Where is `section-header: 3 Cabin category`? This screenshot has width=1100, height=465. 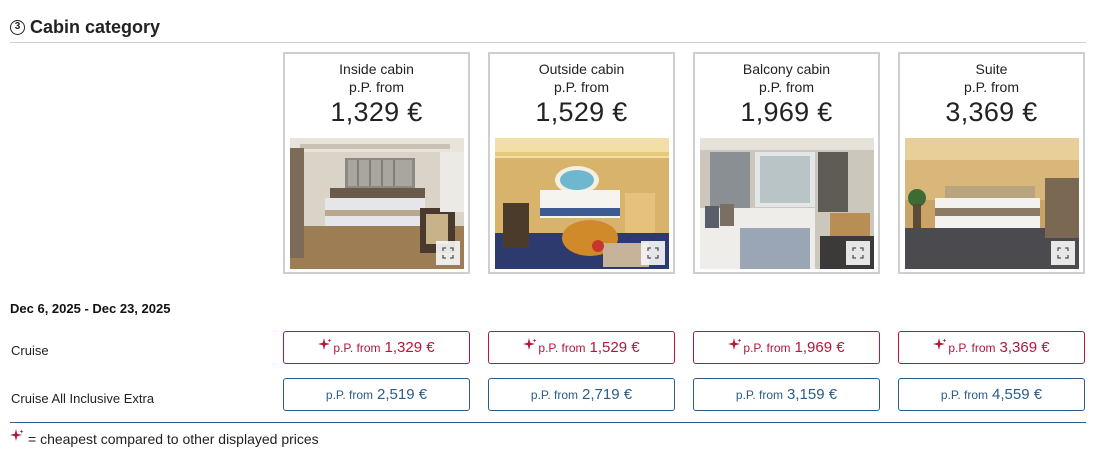
section-header: 3 Cabin category is located at coordinates (85, 27).